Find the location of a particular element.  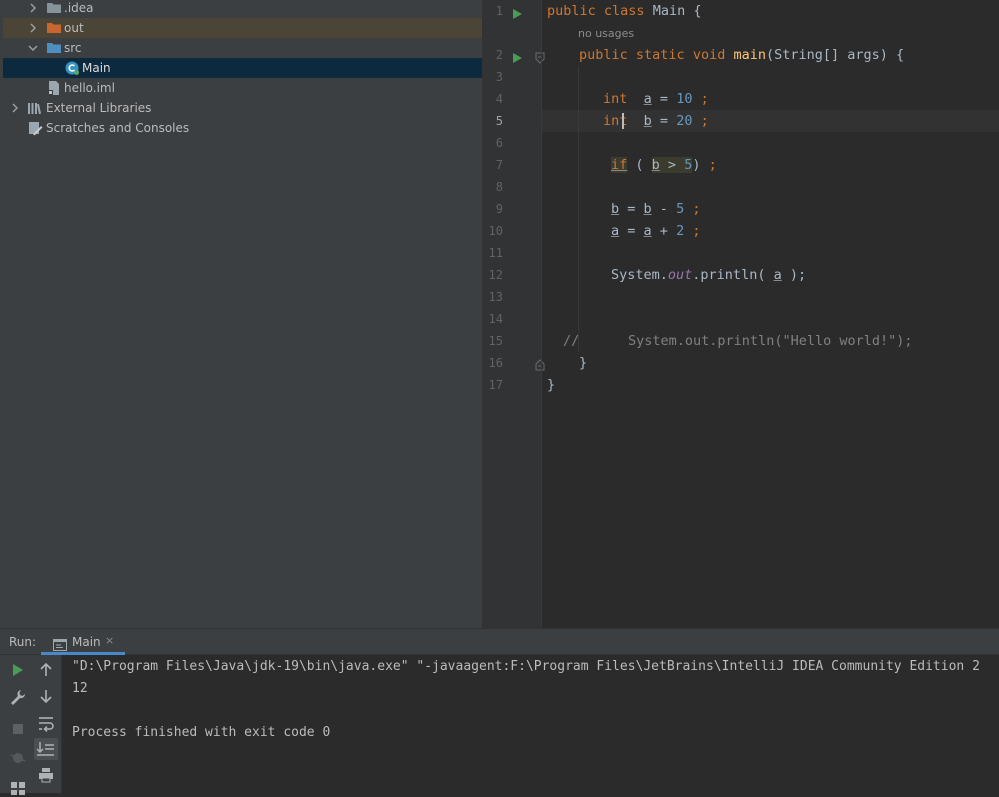

folder-icon is located at coordinates (54, 9).